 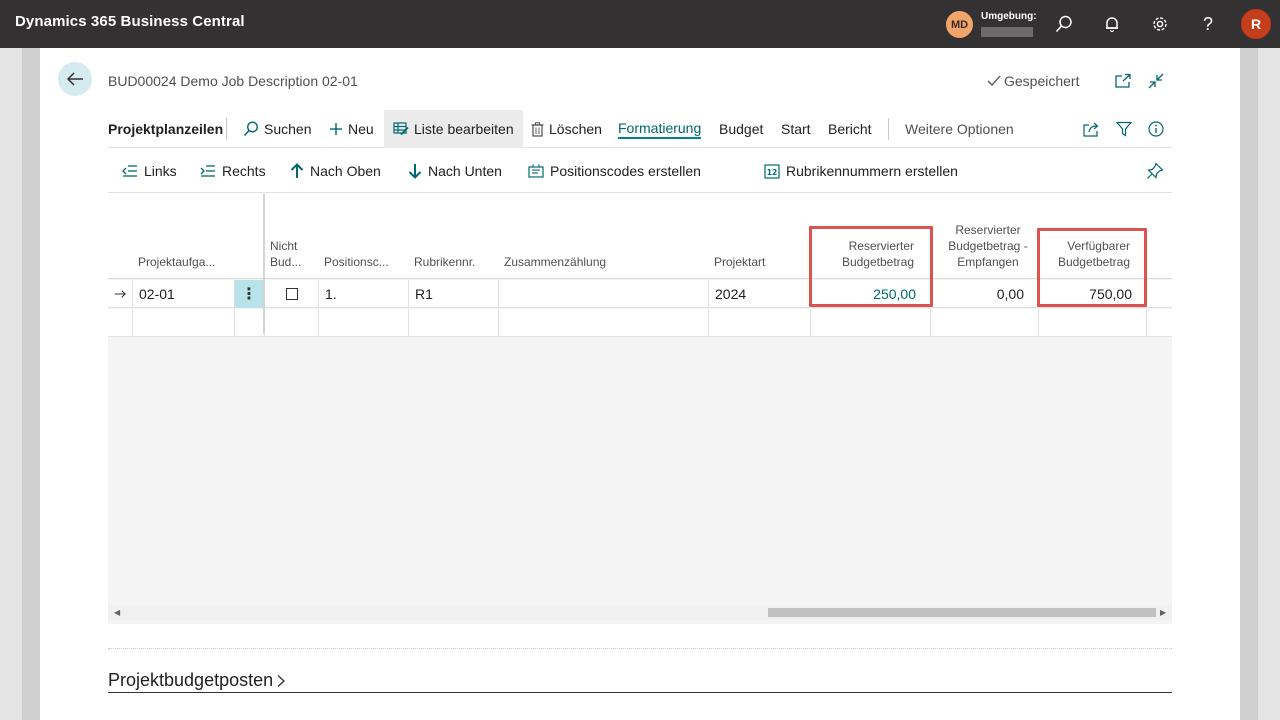 I want to click on checkmark-icon, so click(x=994, y=80).